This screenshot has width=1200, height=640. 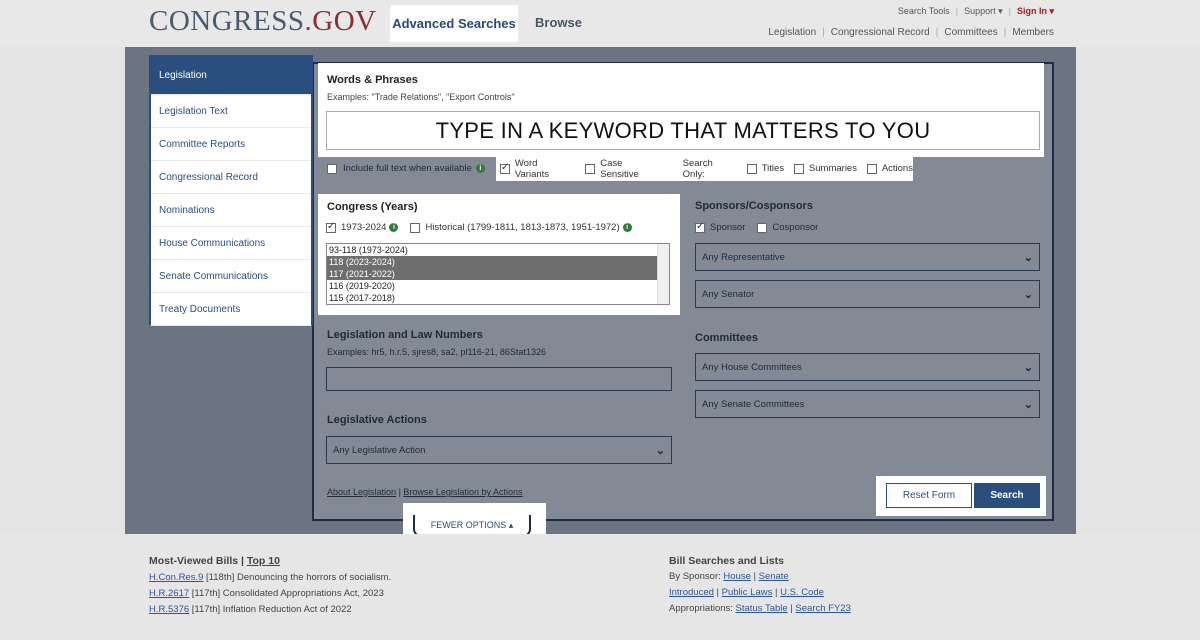 I want to click on subnav-congressional-record: Congressional Record, so click(x=880, y=32).